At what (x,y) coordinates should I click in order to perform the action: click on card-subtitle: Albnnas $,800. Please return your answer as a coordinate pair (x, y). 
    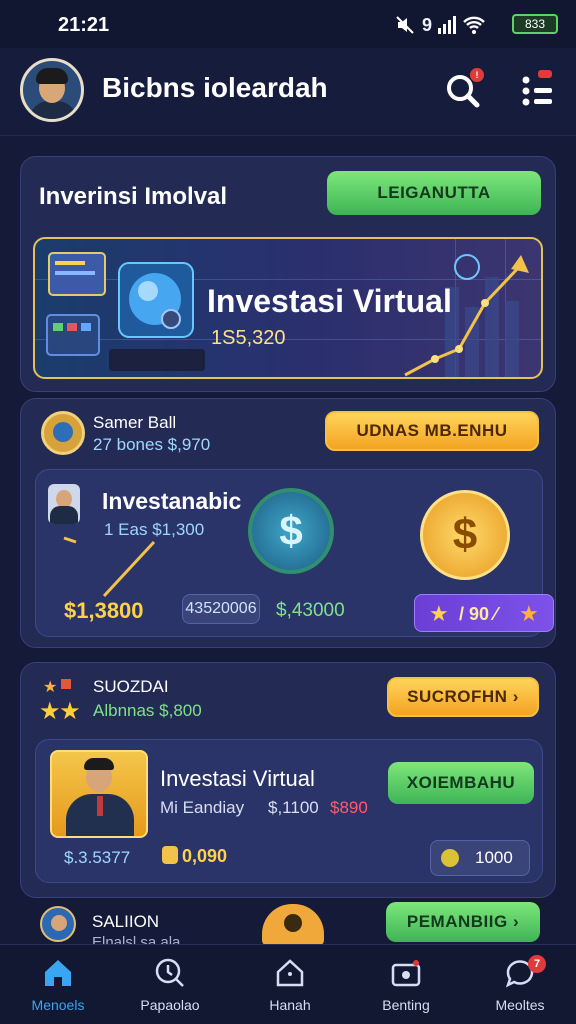
    Looking at the image, I should click on (147, 710).